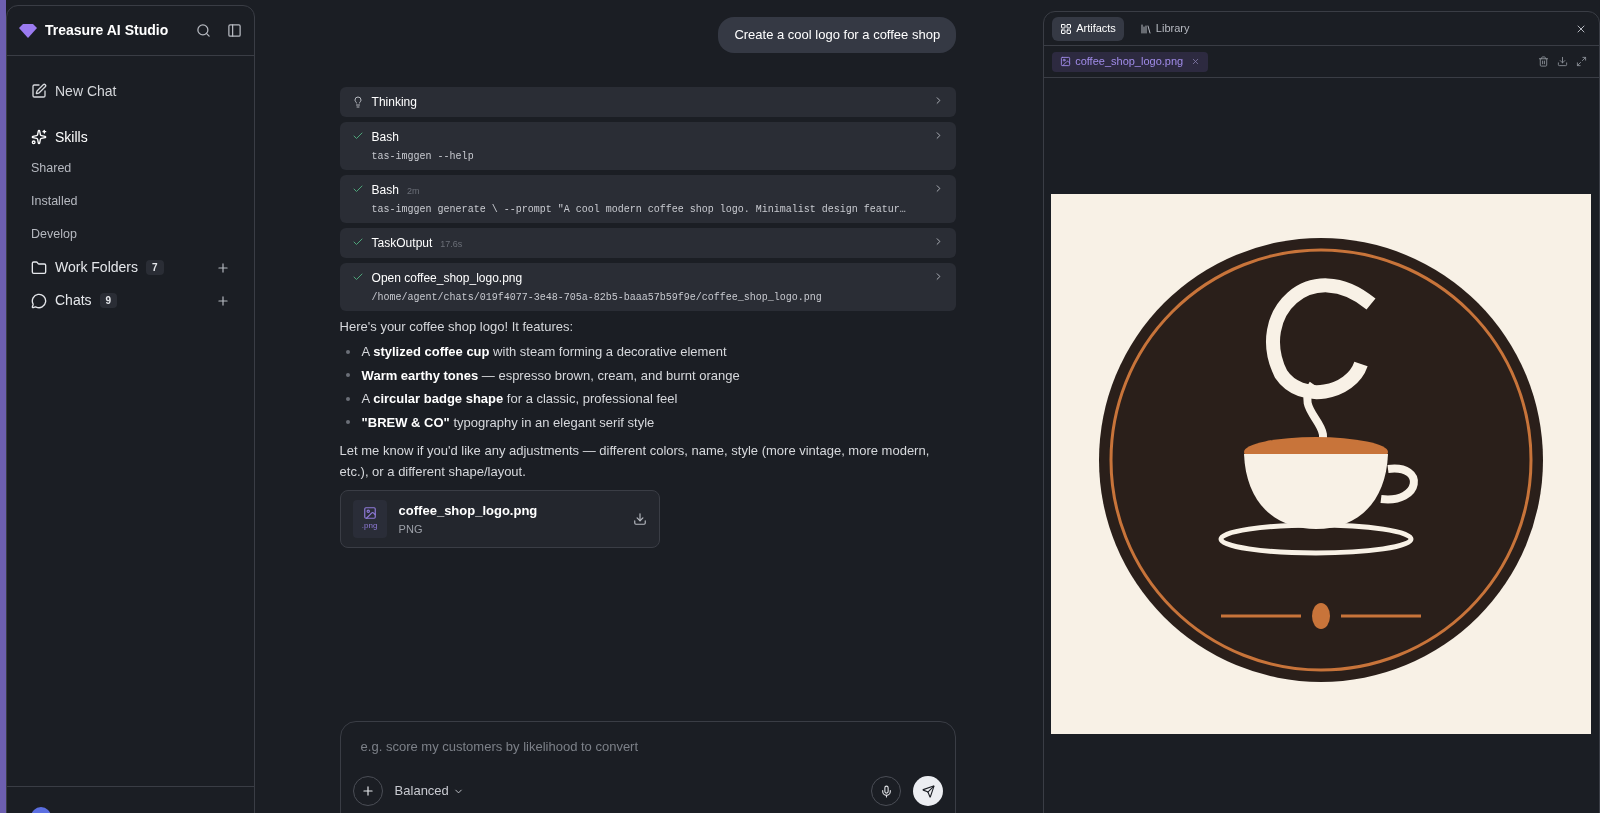 This screenshot has height=813, width=1600. Describe the element at coordinates (648, 145) in the screenshot. I see `tool-step: Bash tas-imggen --help` at that location.